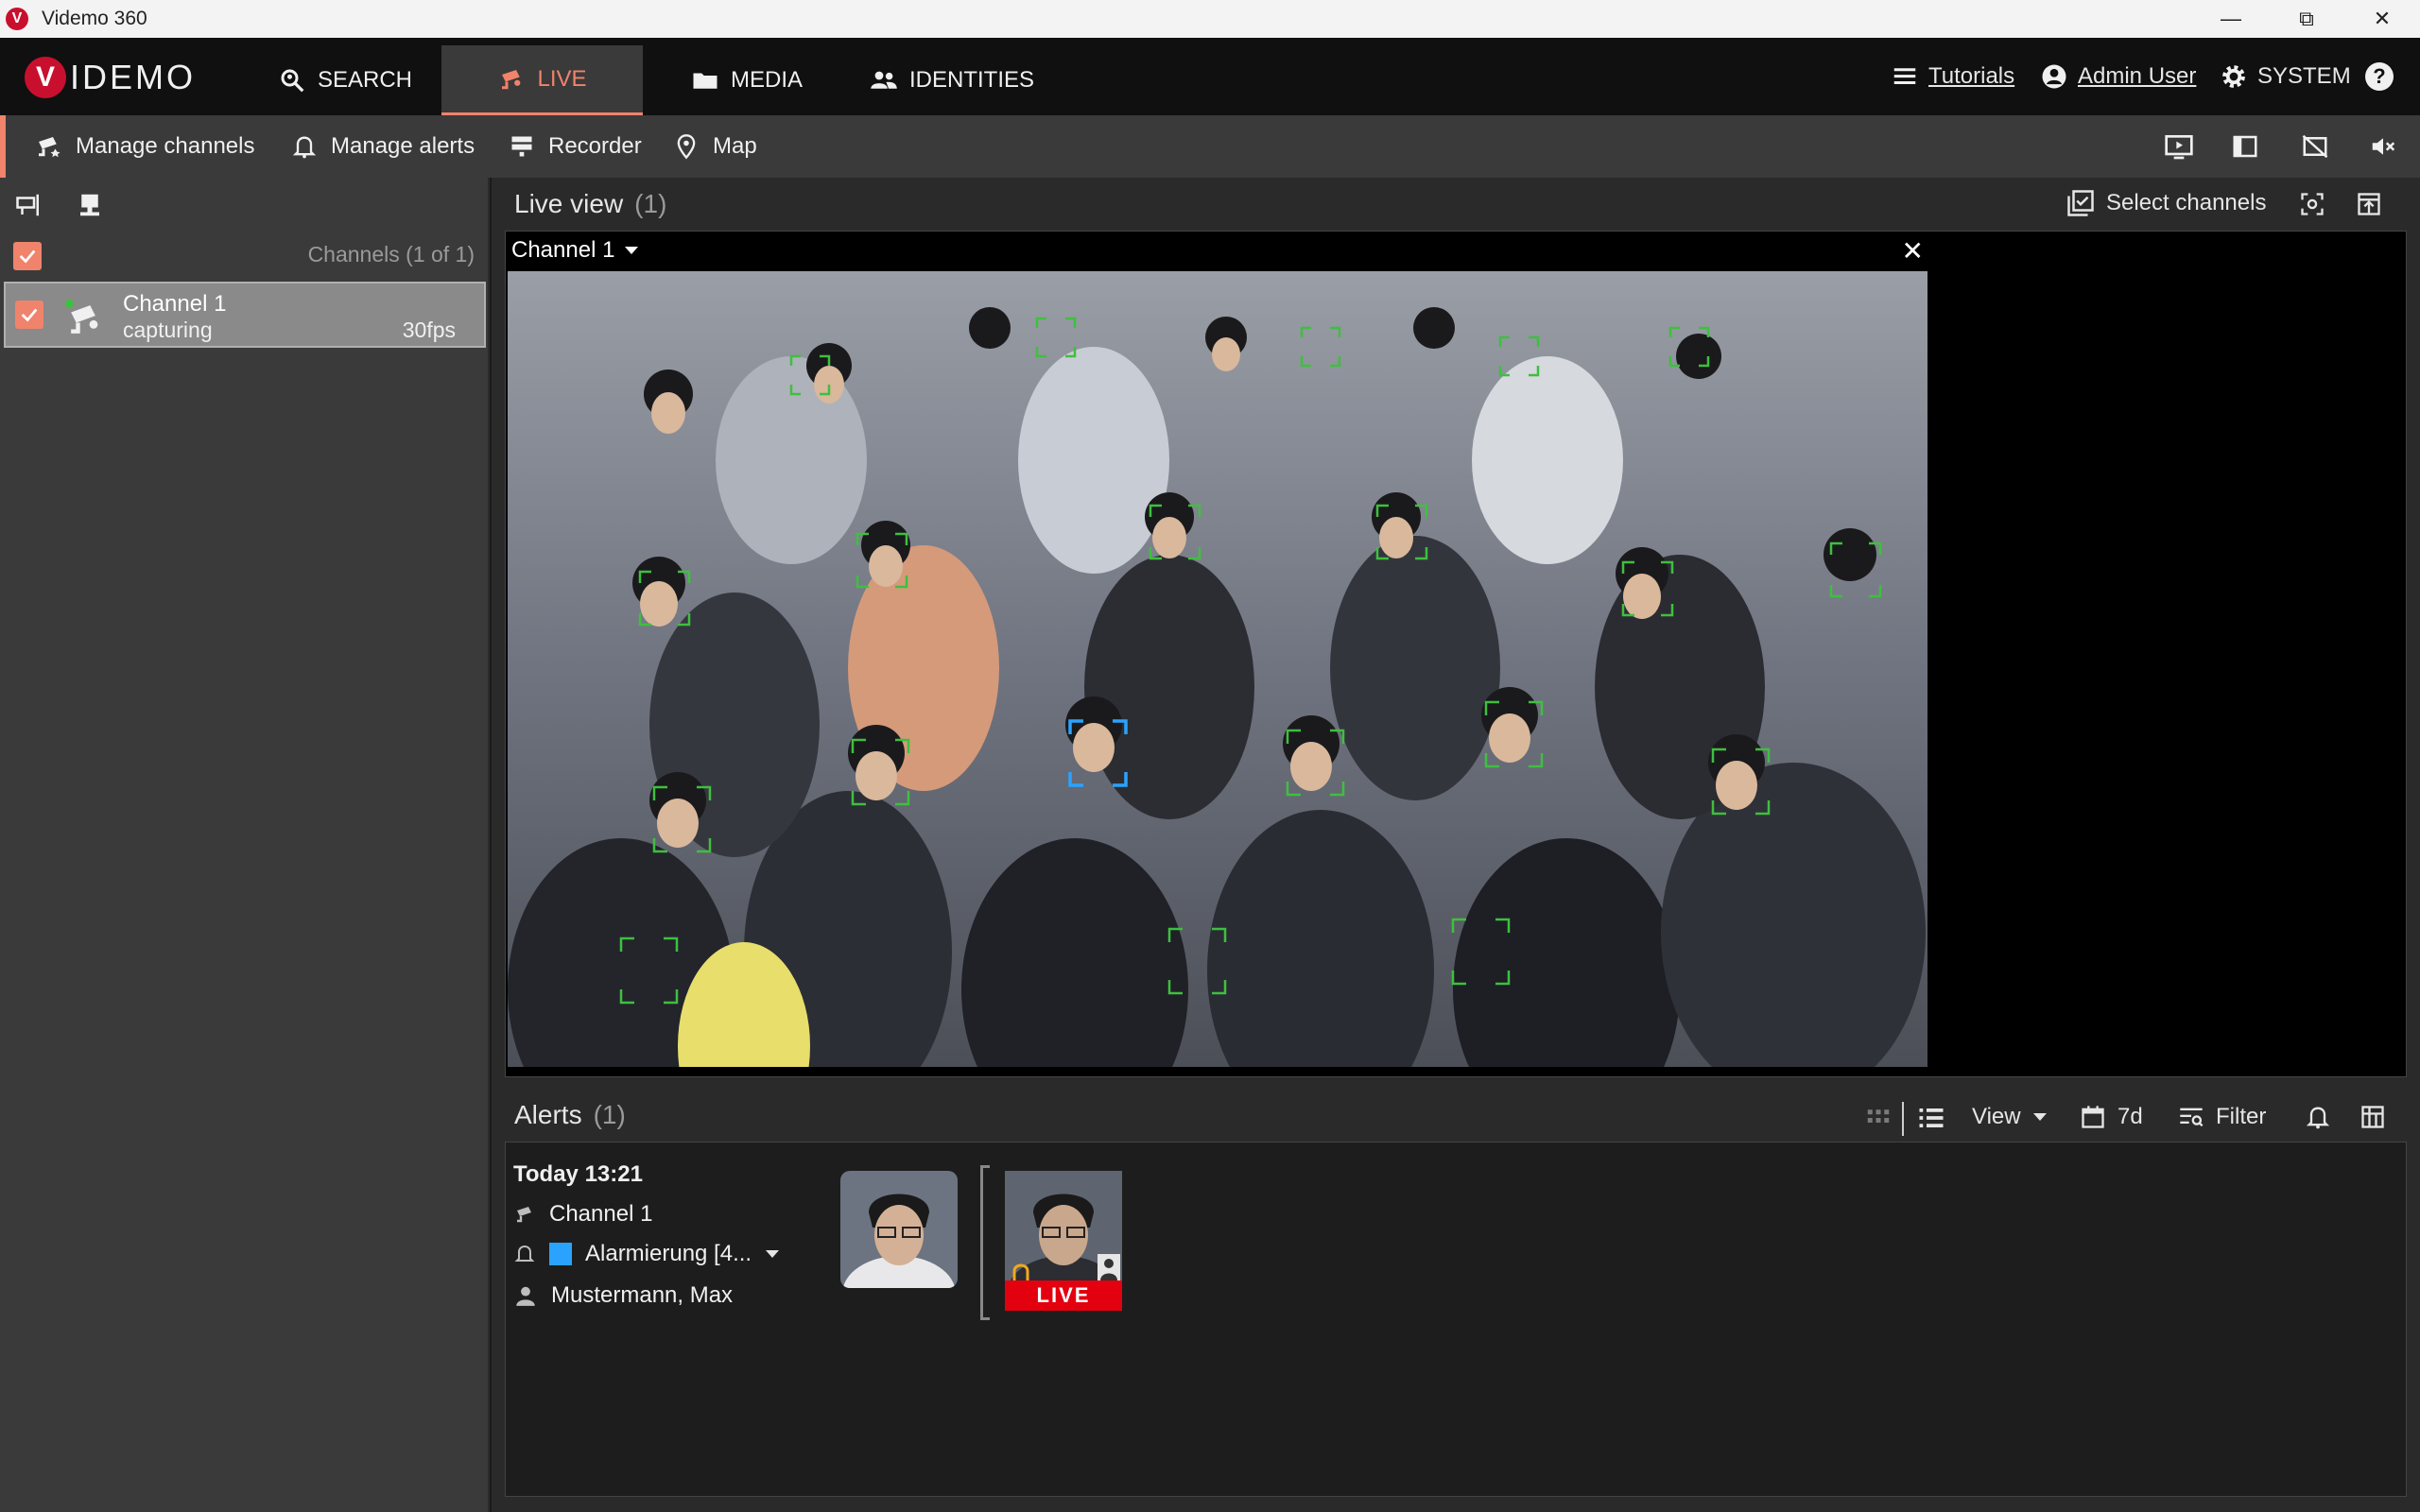 Image resolution: width=2420 pixels, height=1512 pixels. Describe the element at coordinates (90, 205) in the screenshot. I see `device-view-button` at that location.